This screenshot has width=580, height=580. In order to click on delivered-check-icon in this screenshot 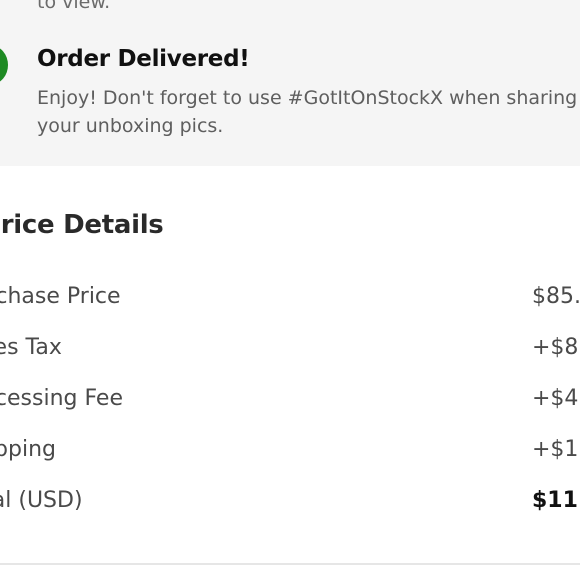, I will do `click(4, 65)`.